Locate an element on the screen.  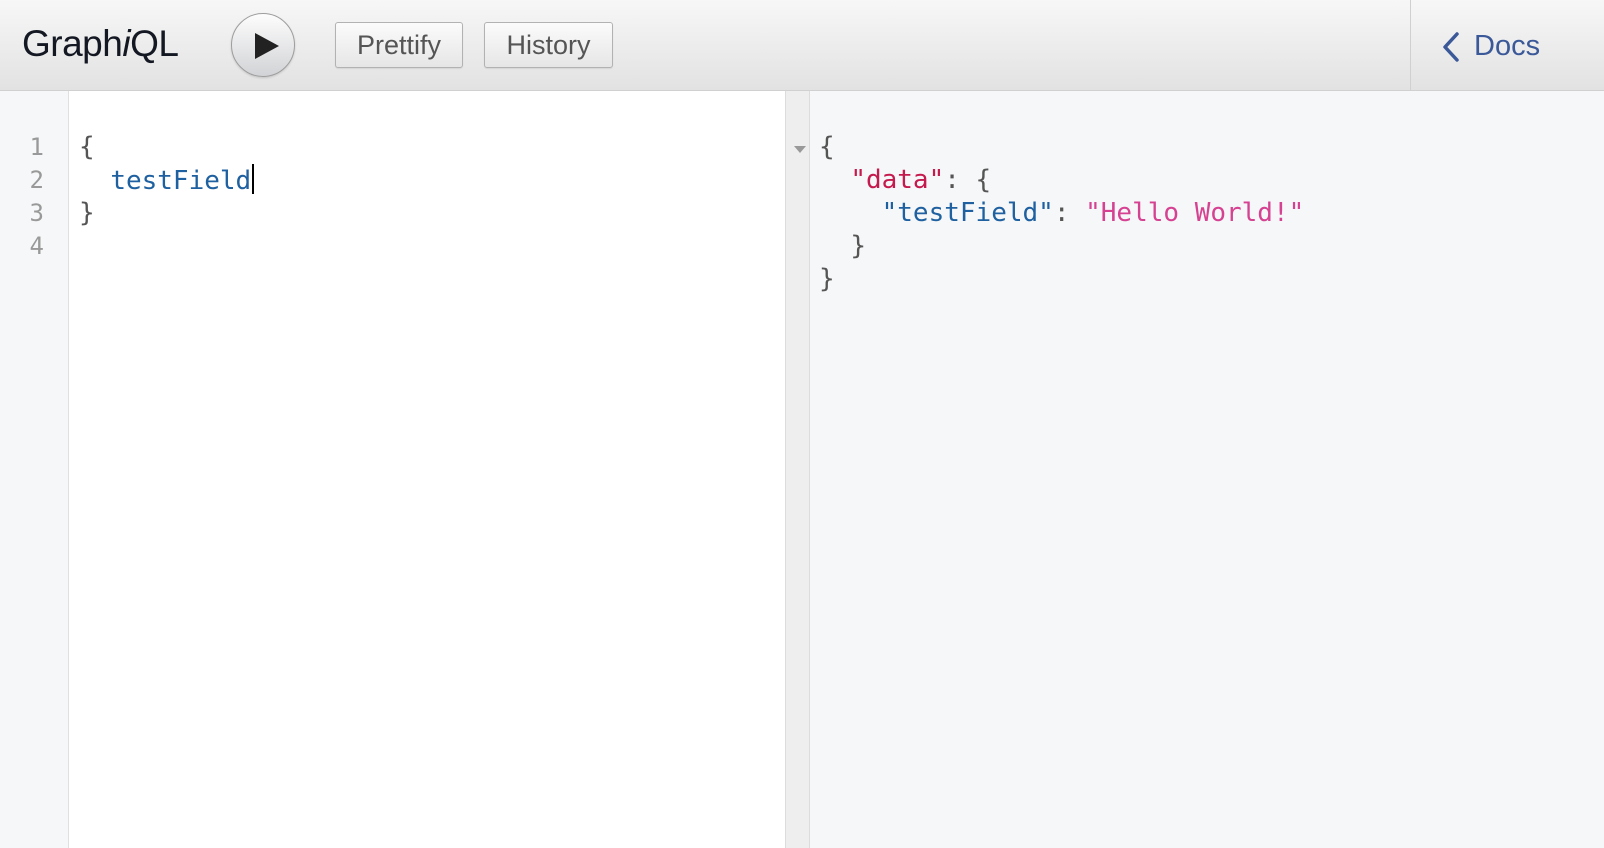
app-title: GraphiQL is located at coordinates (100, 44).